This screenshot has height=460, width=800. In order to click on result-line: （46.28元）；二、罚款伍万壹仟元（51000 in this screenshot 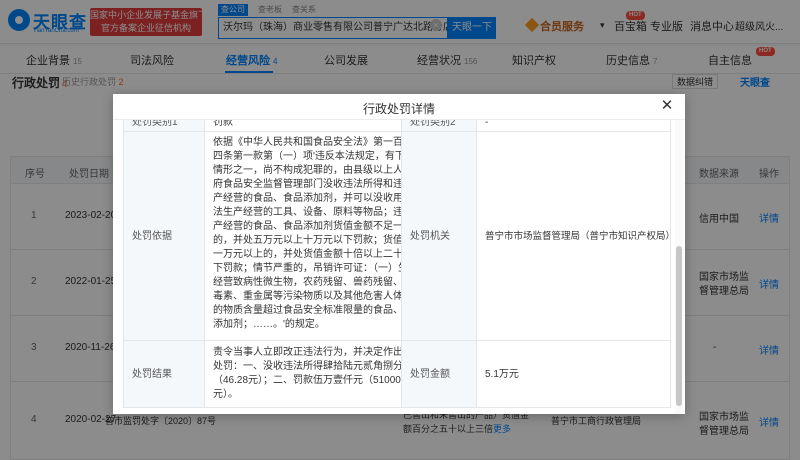, I will do `click(307, 380)`.